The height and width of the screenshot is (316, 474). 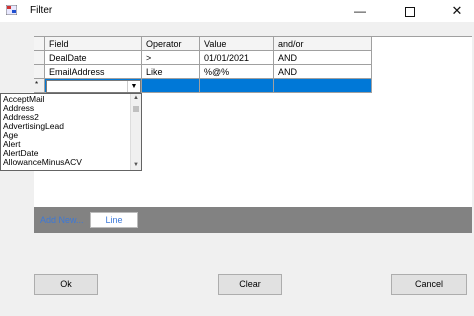 I want to click on cancel-button: Cancel, so click(x=429, y=284).